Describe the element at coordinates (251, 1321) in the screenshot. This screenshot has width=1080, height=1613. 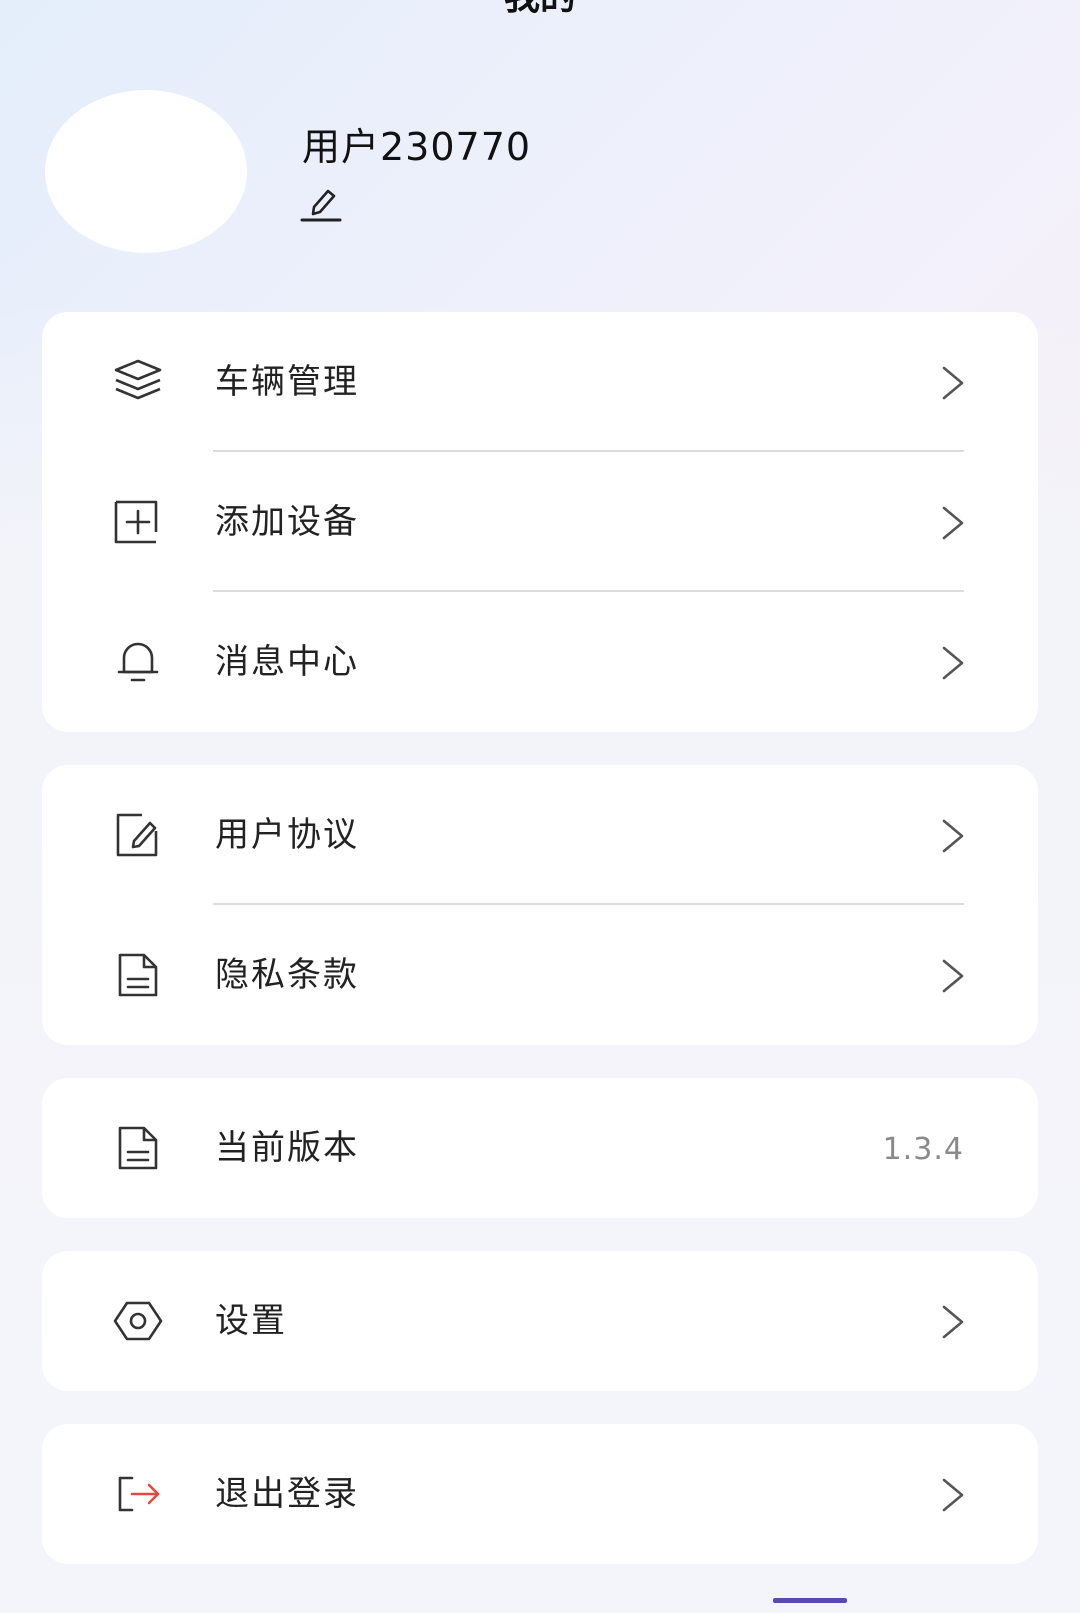
I see `menu-item-label: 设置` at that location.